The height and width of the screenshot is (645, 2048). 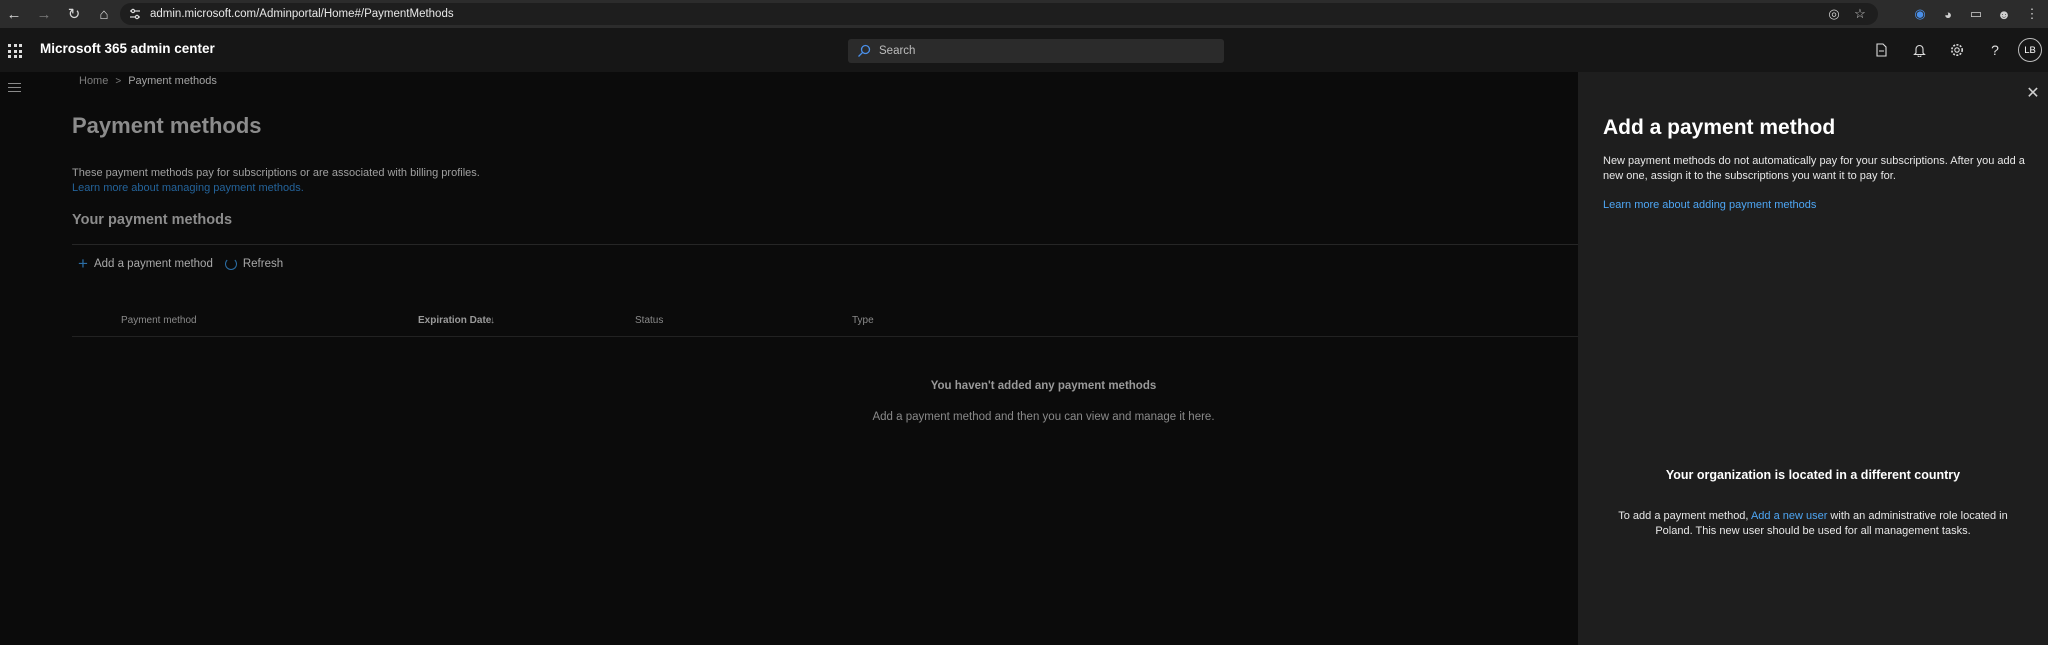 I want to click on reload-icon: ↻, so click(x=74, y=14).